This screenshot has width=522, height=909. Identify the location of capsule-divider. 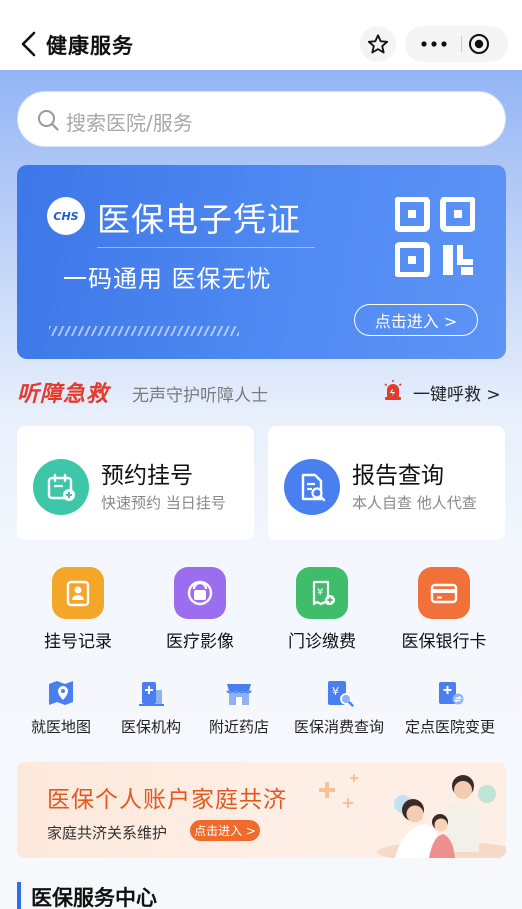
(461, 44).